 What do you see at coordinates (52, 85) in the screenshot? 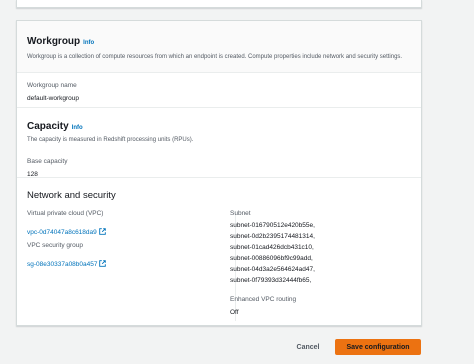
I see `workgroup-name-label: Workgroup name` at bounding box center [52, 85].